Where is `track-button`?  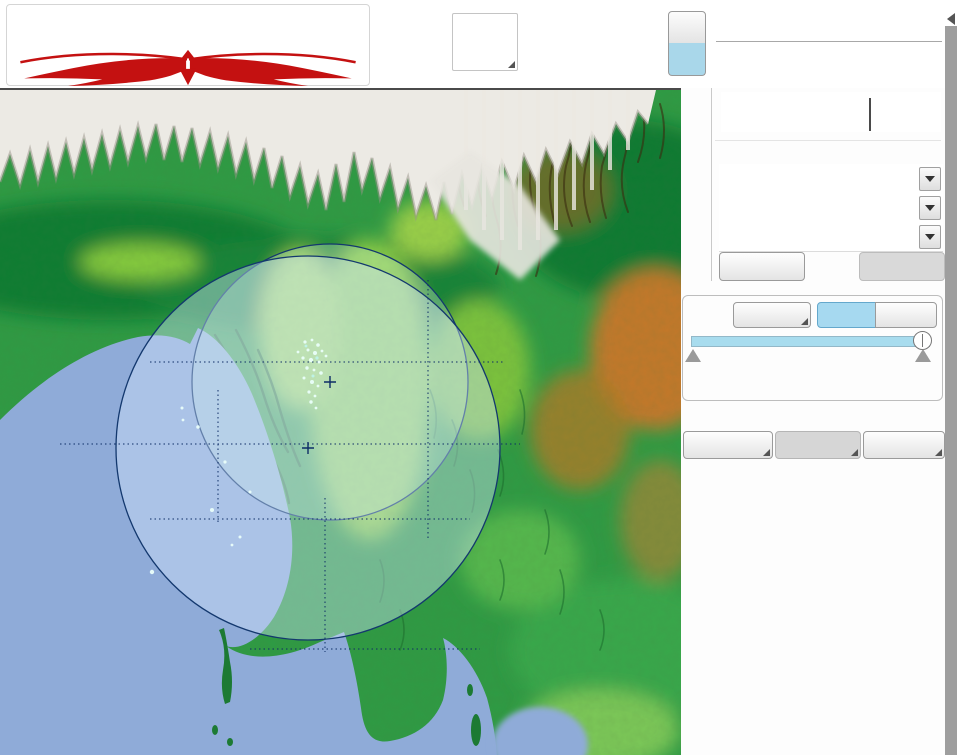 track-button is located at coordinates (904, 445).